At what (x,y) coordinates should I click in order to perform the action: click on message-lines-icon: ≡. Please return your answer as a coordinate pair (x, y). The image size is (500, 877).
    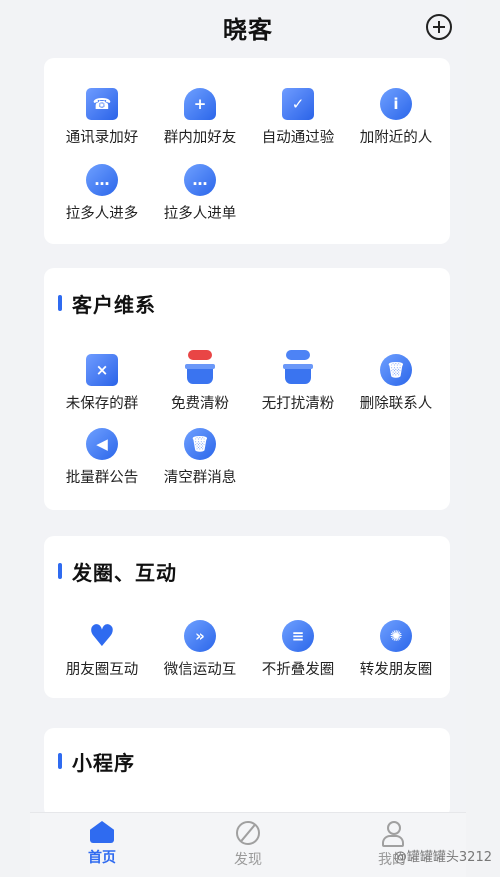
    Looking at the image, I should click on (298, 636).